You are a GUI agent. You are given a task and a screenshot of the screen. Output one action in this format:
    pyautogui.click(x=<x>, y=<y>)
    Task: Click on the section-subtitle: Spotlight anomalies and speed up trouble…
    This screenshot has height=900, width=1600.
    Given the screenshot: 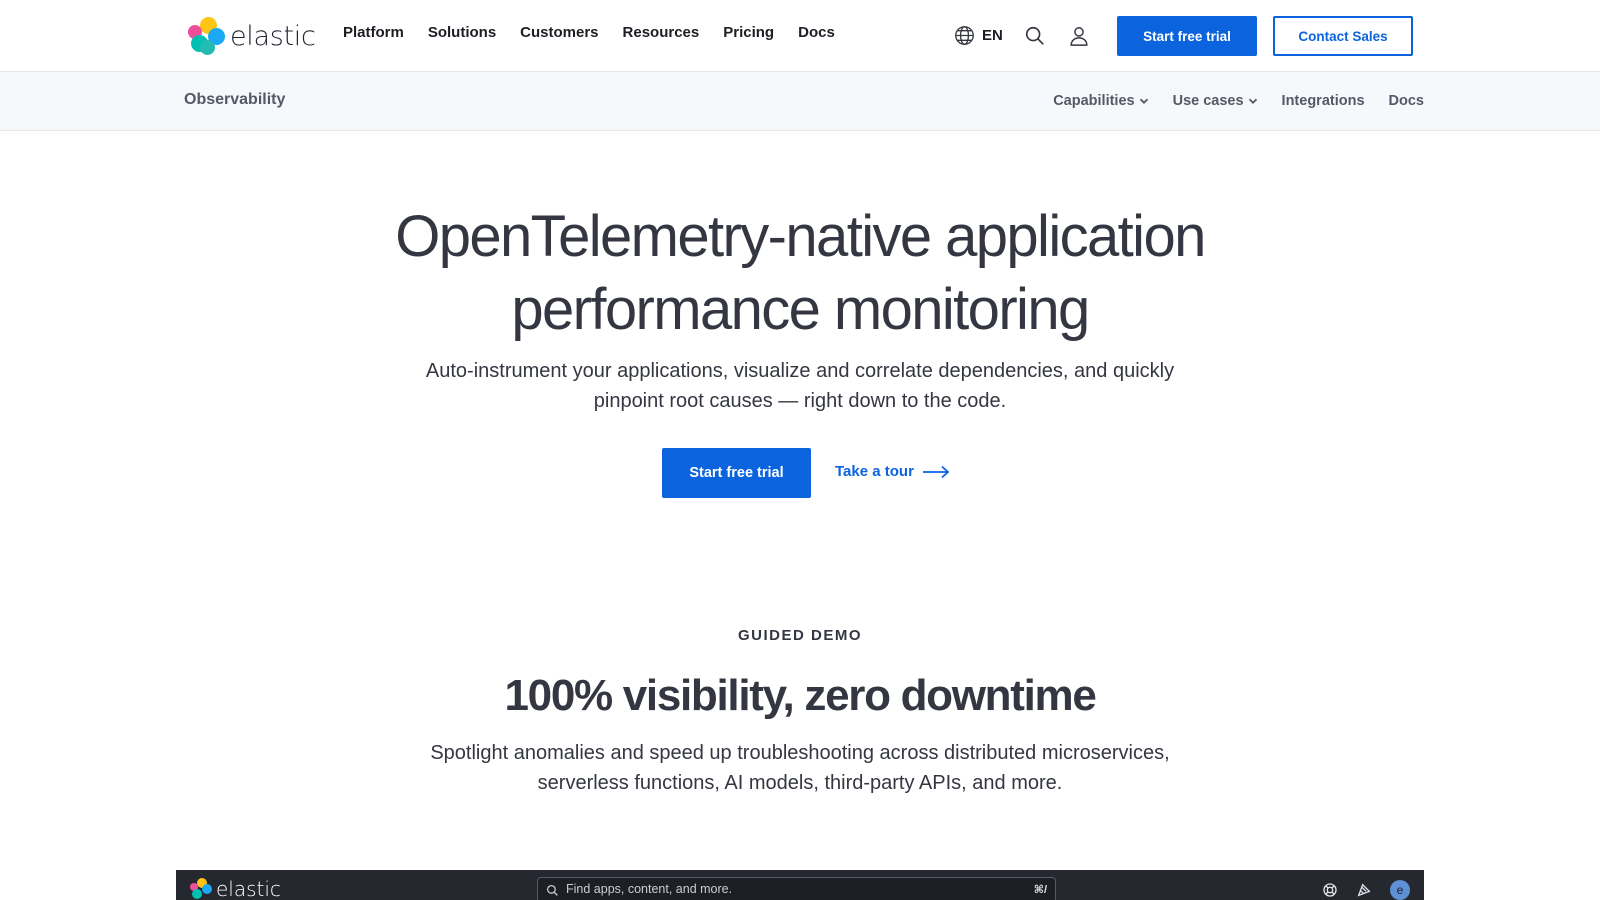 What is the action you would take?
    pyautogui.click(x=800, y=768)
    